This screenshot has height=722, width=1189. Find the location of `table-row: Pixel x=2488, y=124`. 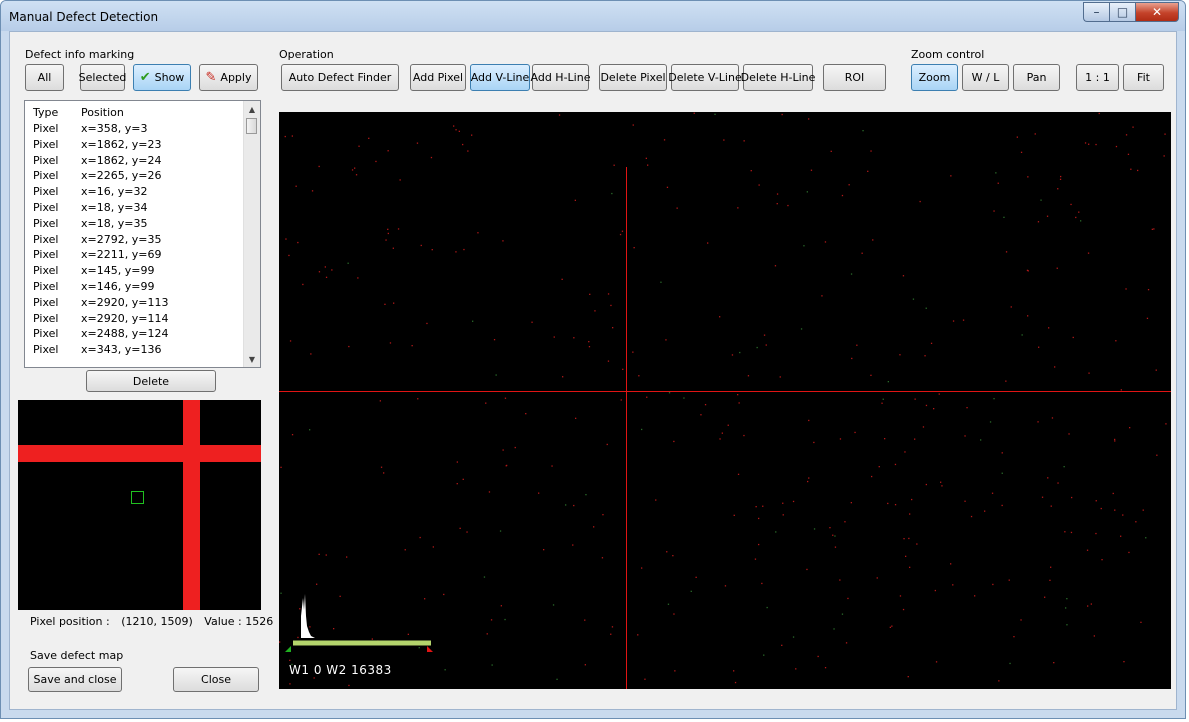

table-row: Pixel x=2488, y=124 is located at coordinates (135, 335).